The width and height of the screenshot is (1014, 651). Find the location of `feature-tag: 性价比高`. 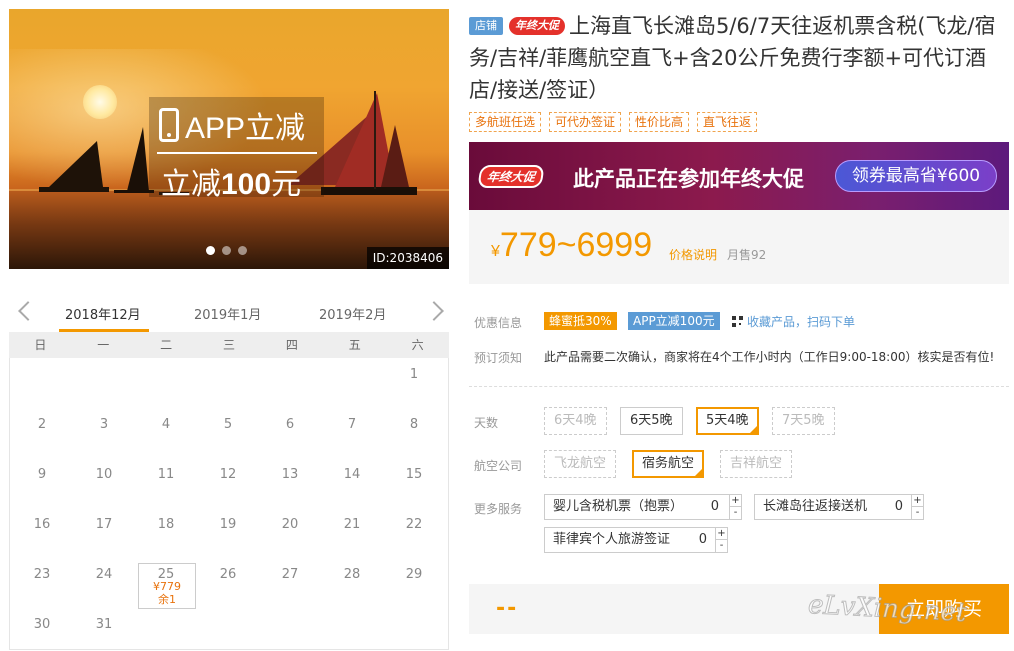

feature-tag: 性价比高 is located at coordinates (659, 122).